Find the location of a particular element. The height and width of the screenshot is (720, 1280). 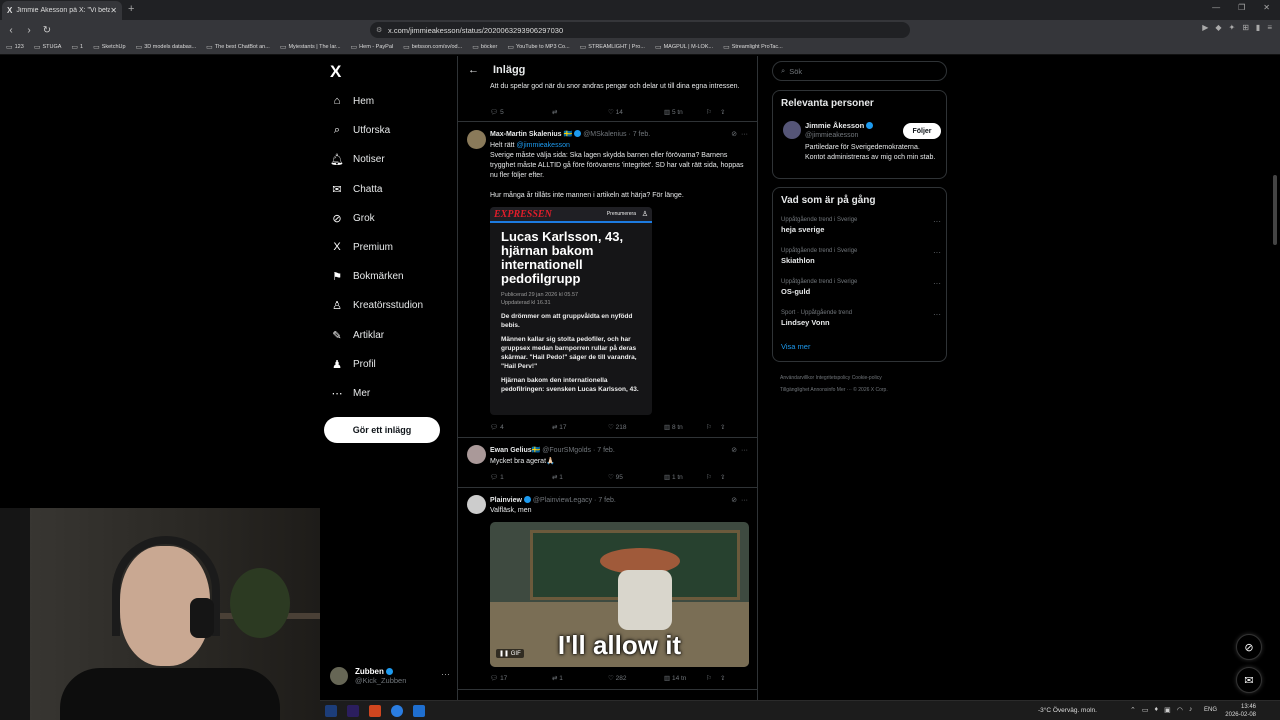

app-icon is located at coordinates (419, 711).